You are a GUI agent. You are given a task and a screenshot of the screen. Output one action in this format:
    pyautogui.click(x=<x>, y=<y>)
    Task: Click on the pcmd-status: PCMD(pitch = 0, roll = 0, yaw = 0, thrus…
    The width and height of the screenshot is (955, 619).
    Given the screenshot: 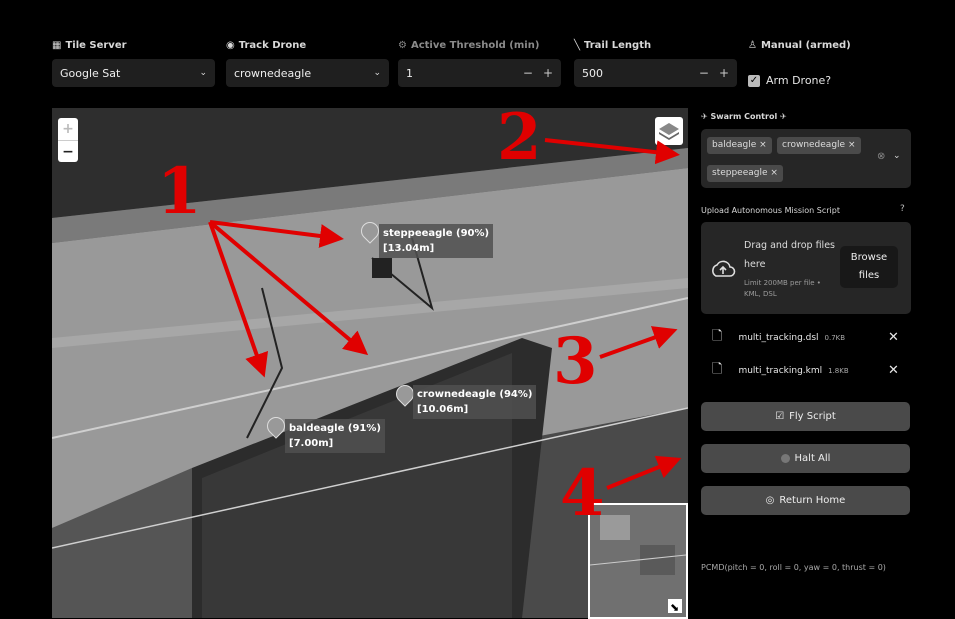 What is the action you would take?
    pyautogui.click(x=793, y=567)
    